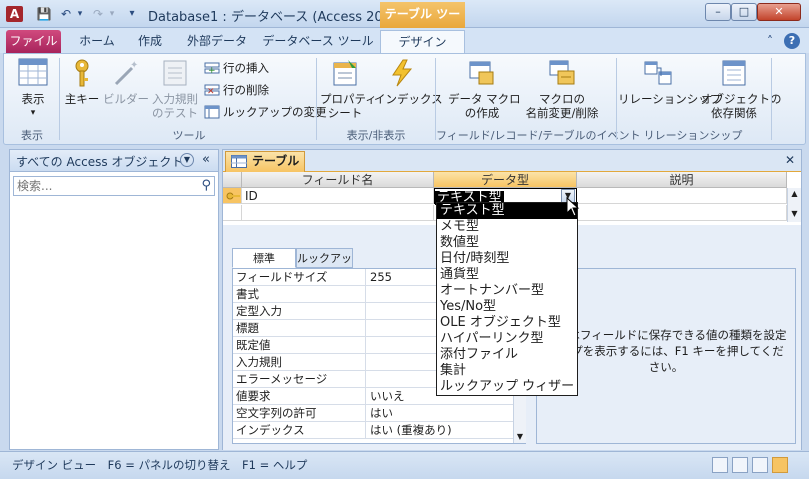 The height and width of the screenshot is (479, 809). I want to click on pivotchart-view-icon, so click(760, 465).